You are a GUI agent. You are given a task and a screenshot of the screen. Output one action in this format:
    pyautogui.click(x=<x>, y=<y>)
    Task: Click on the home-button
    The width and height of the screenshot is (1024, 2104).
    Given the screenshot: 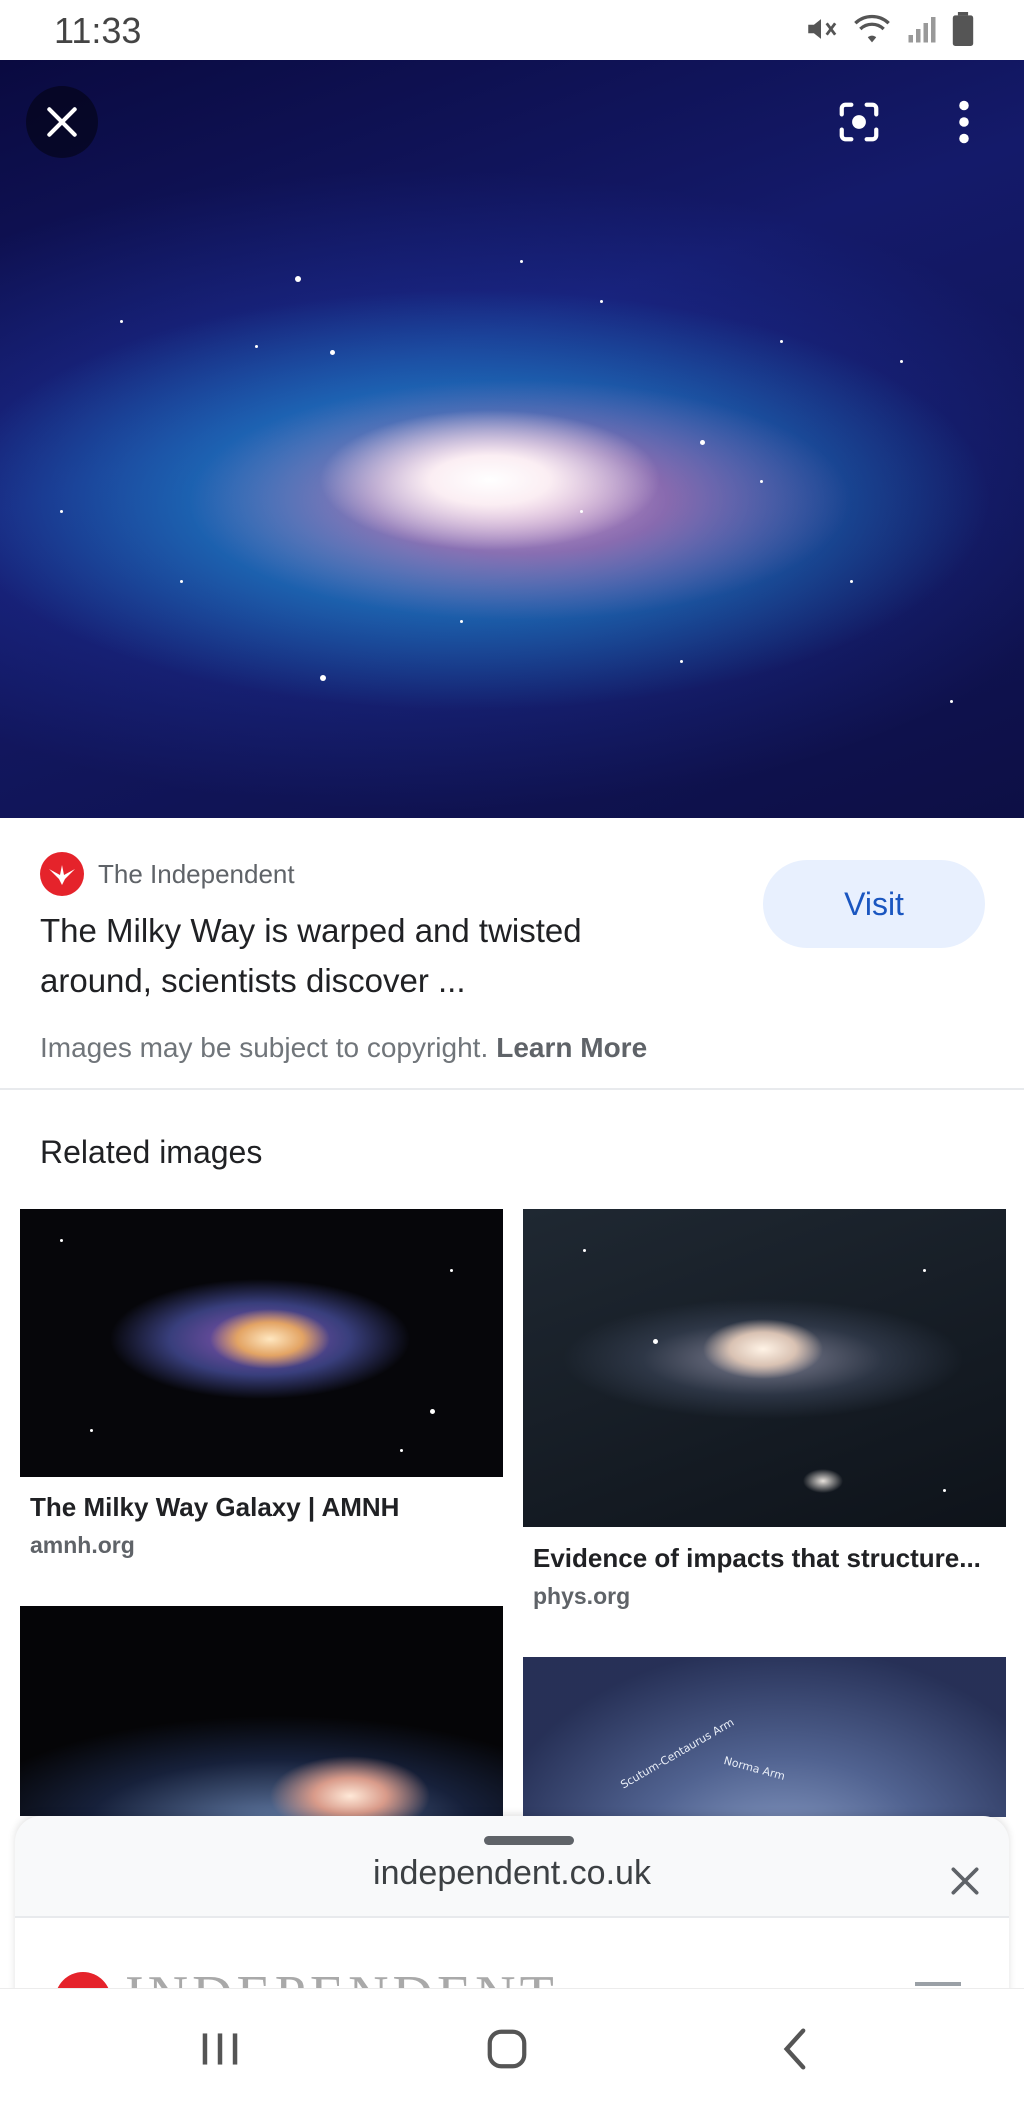 What is the action you would take?
    pyautogui.click(x=507, y=2049)
    